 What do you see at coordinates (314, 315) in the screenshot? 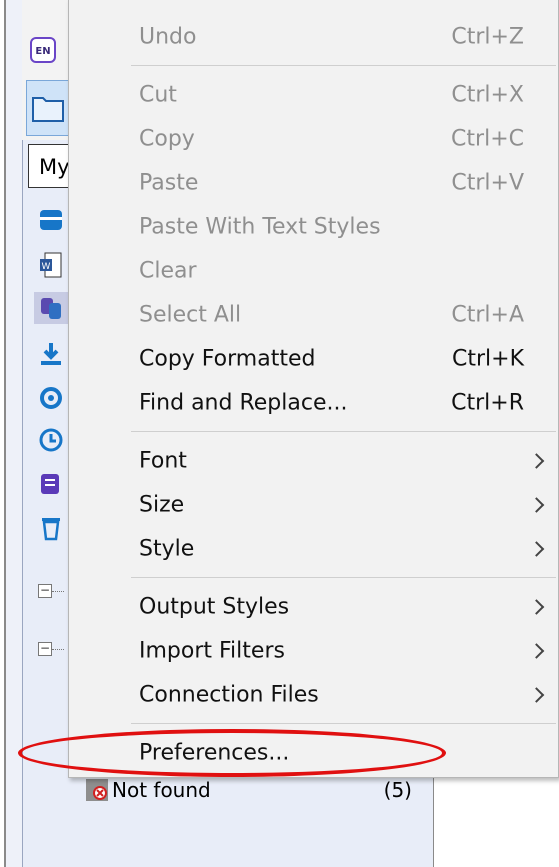
I see `menu-item-select-all: Select All Ctrl+A` at bounding box center [314, 315].